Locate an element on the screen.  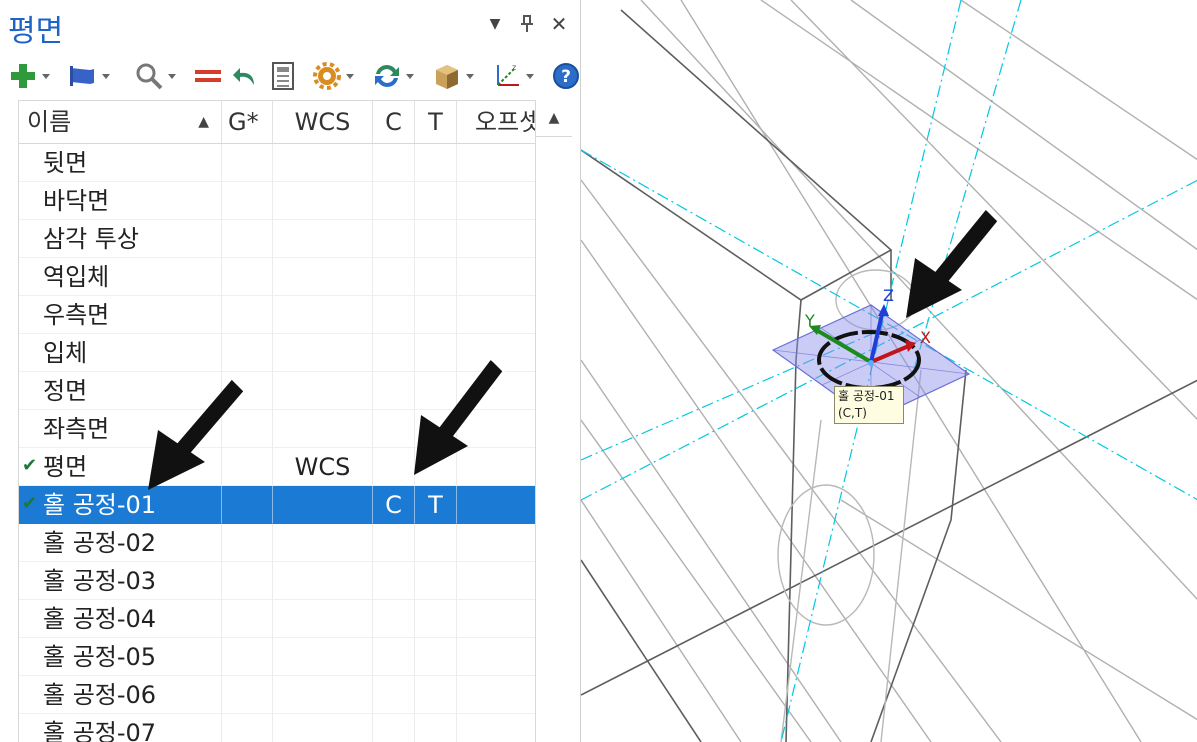
table-row: 홀 공정-07 is located at coordinates (277, 728).